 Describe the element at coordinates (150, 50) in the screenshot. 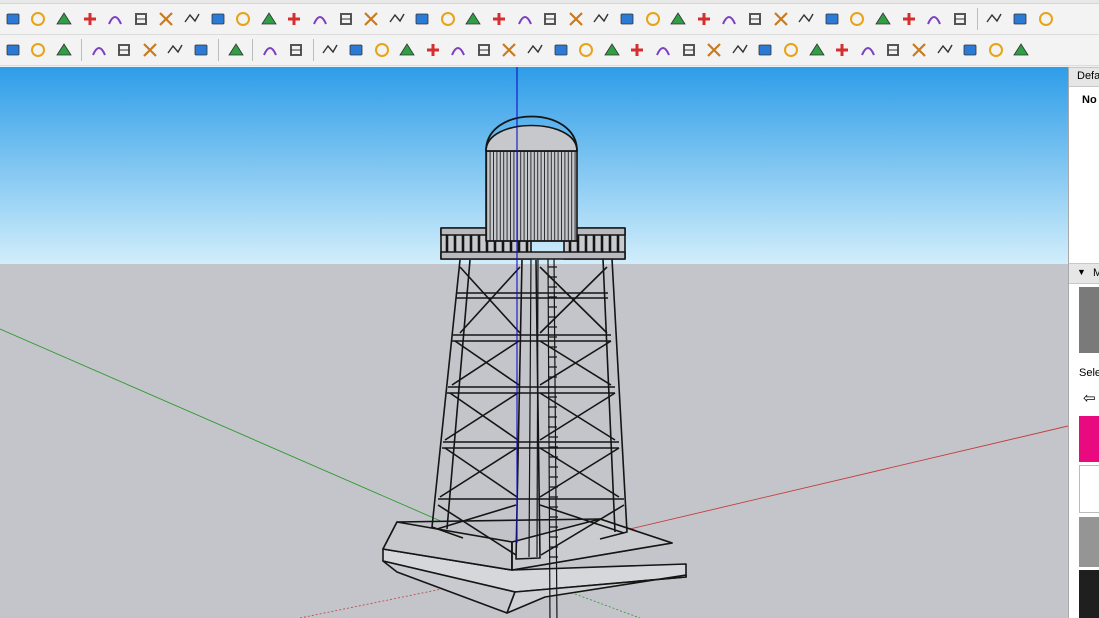

I see `chart-icon` at that location.